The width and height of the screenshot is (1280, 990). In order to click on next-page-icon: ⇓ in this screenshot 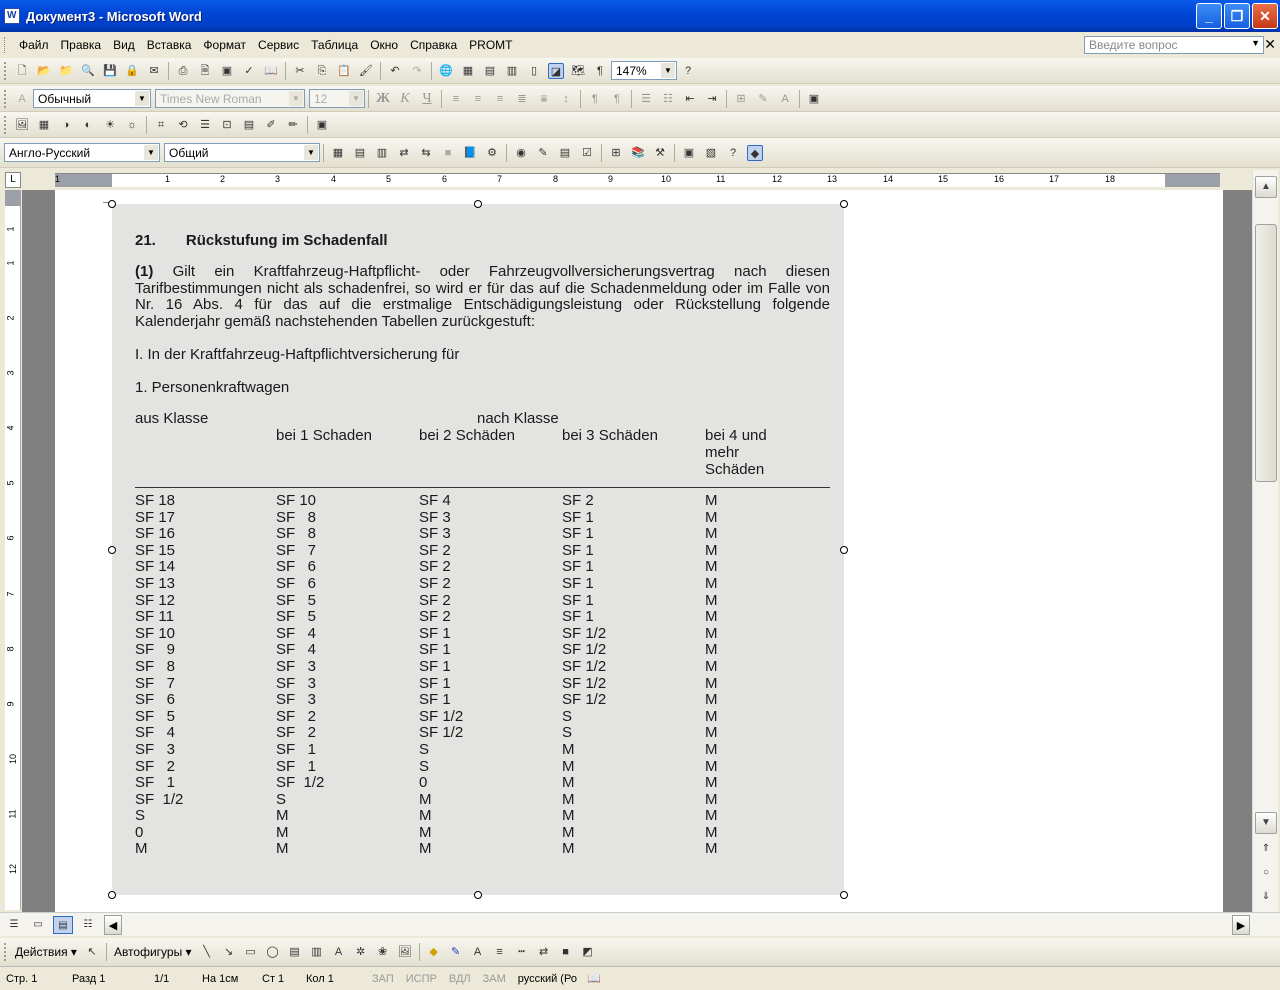, I will do `click(1266, 897)`.